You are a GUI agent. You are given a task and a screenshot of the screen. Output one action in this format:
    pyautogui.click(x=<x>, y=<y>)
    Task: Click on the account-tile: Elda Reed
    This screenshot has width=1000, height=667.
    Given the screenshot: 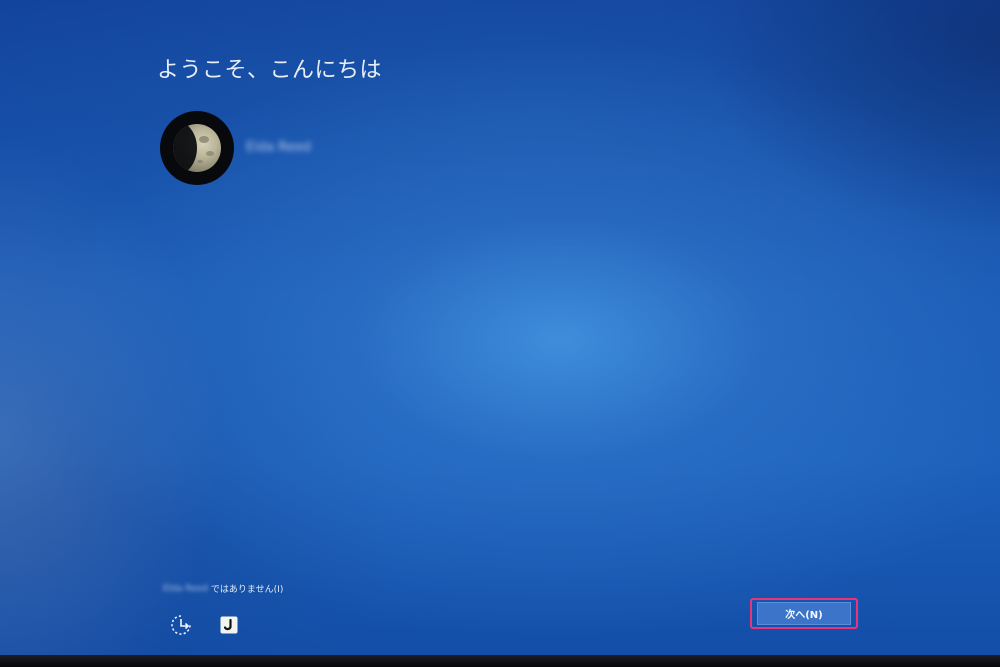 What is the action you would take?
    pyautogui.click(x=235, y=148)
    